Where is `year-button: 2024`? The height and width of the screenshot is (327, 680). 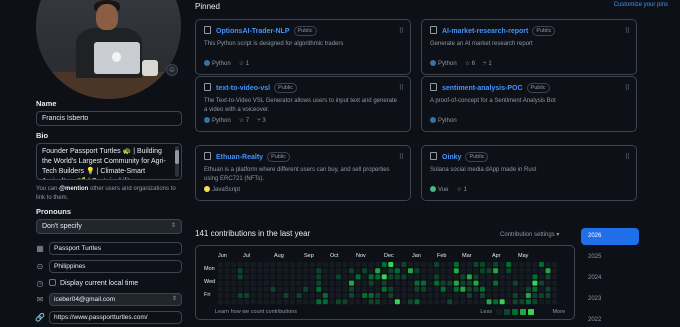 year-button: 2024 is located at coordinates (610, 278).